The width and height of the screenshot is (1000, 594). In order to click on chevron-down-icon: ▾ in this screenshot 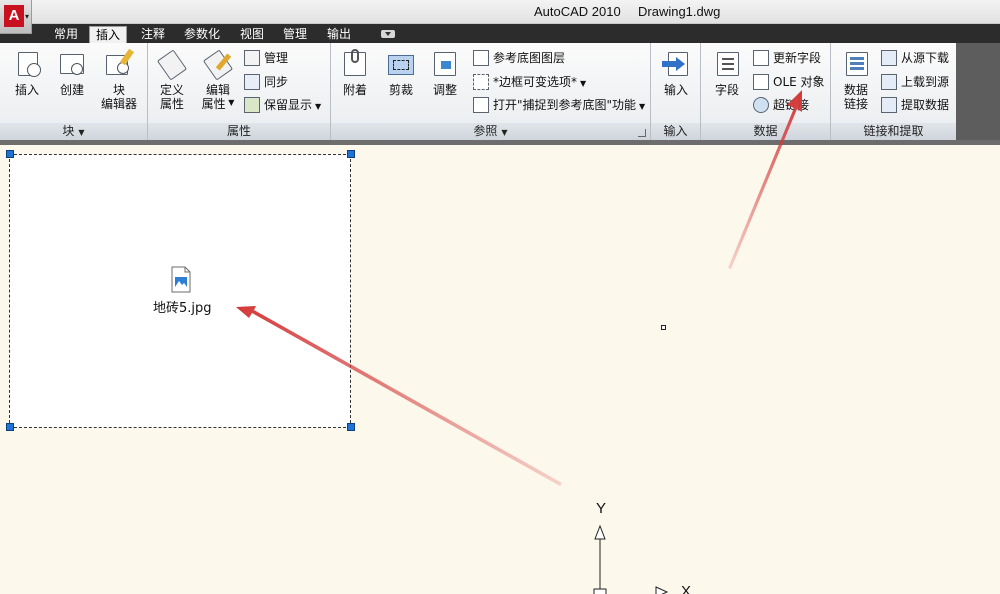, I will do `click(27, 16)`.